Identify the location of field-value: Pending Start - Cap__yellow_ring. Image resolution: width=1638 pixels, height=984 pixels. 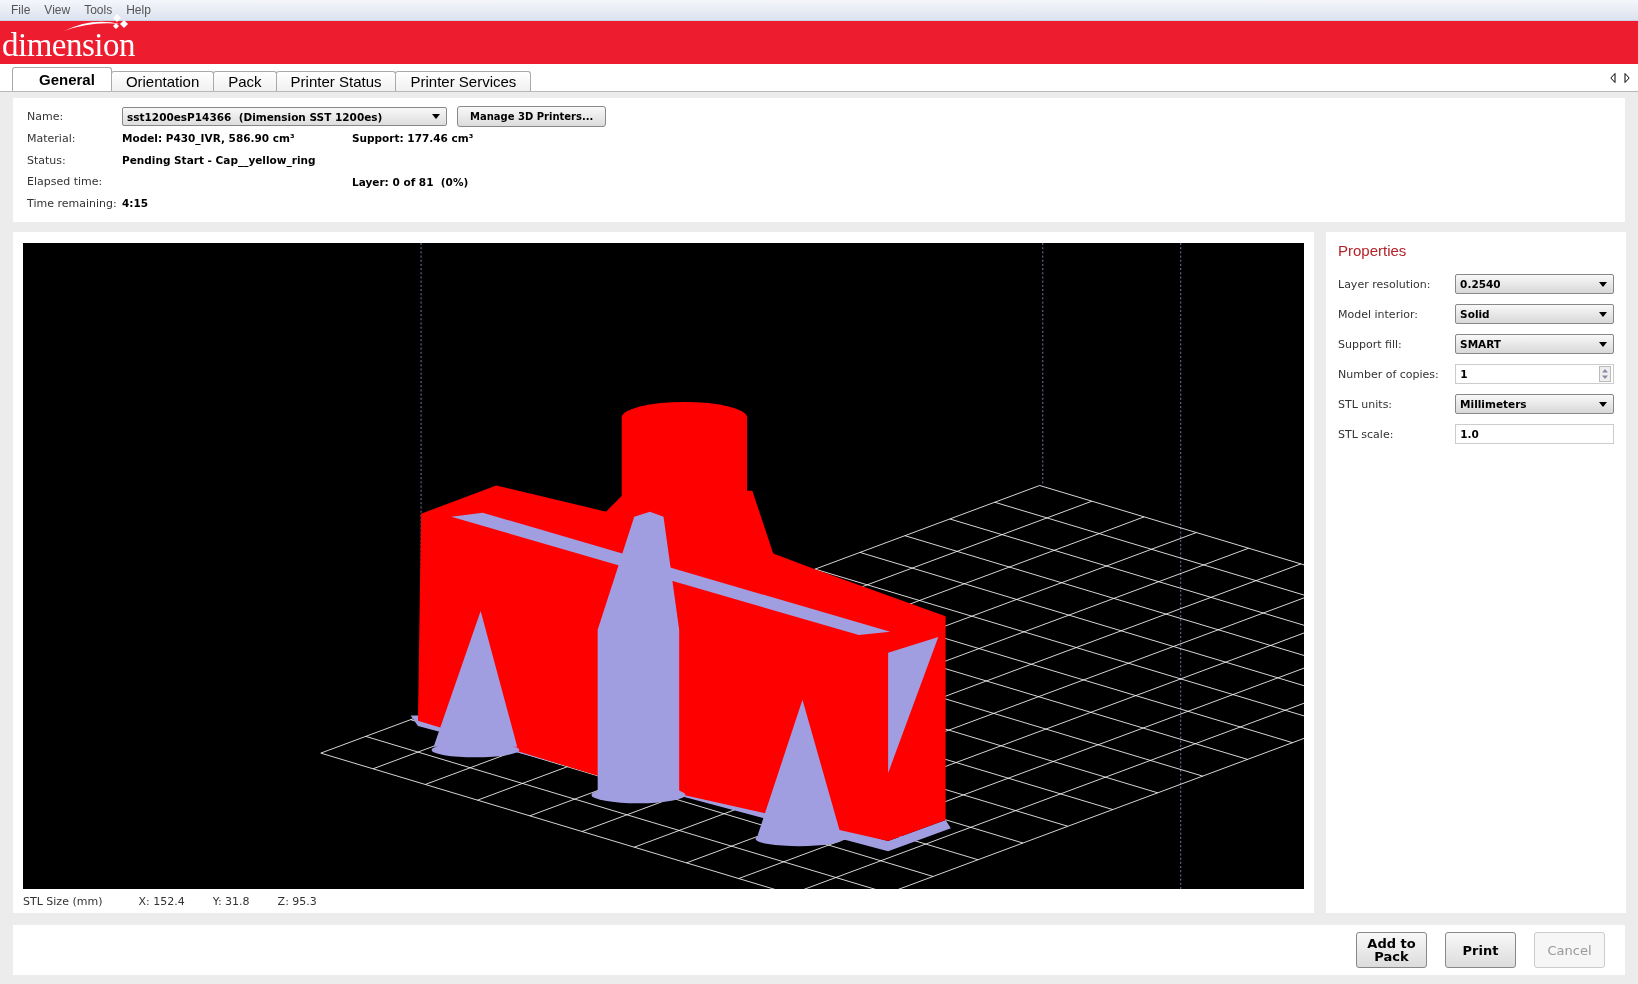
(219, 159).